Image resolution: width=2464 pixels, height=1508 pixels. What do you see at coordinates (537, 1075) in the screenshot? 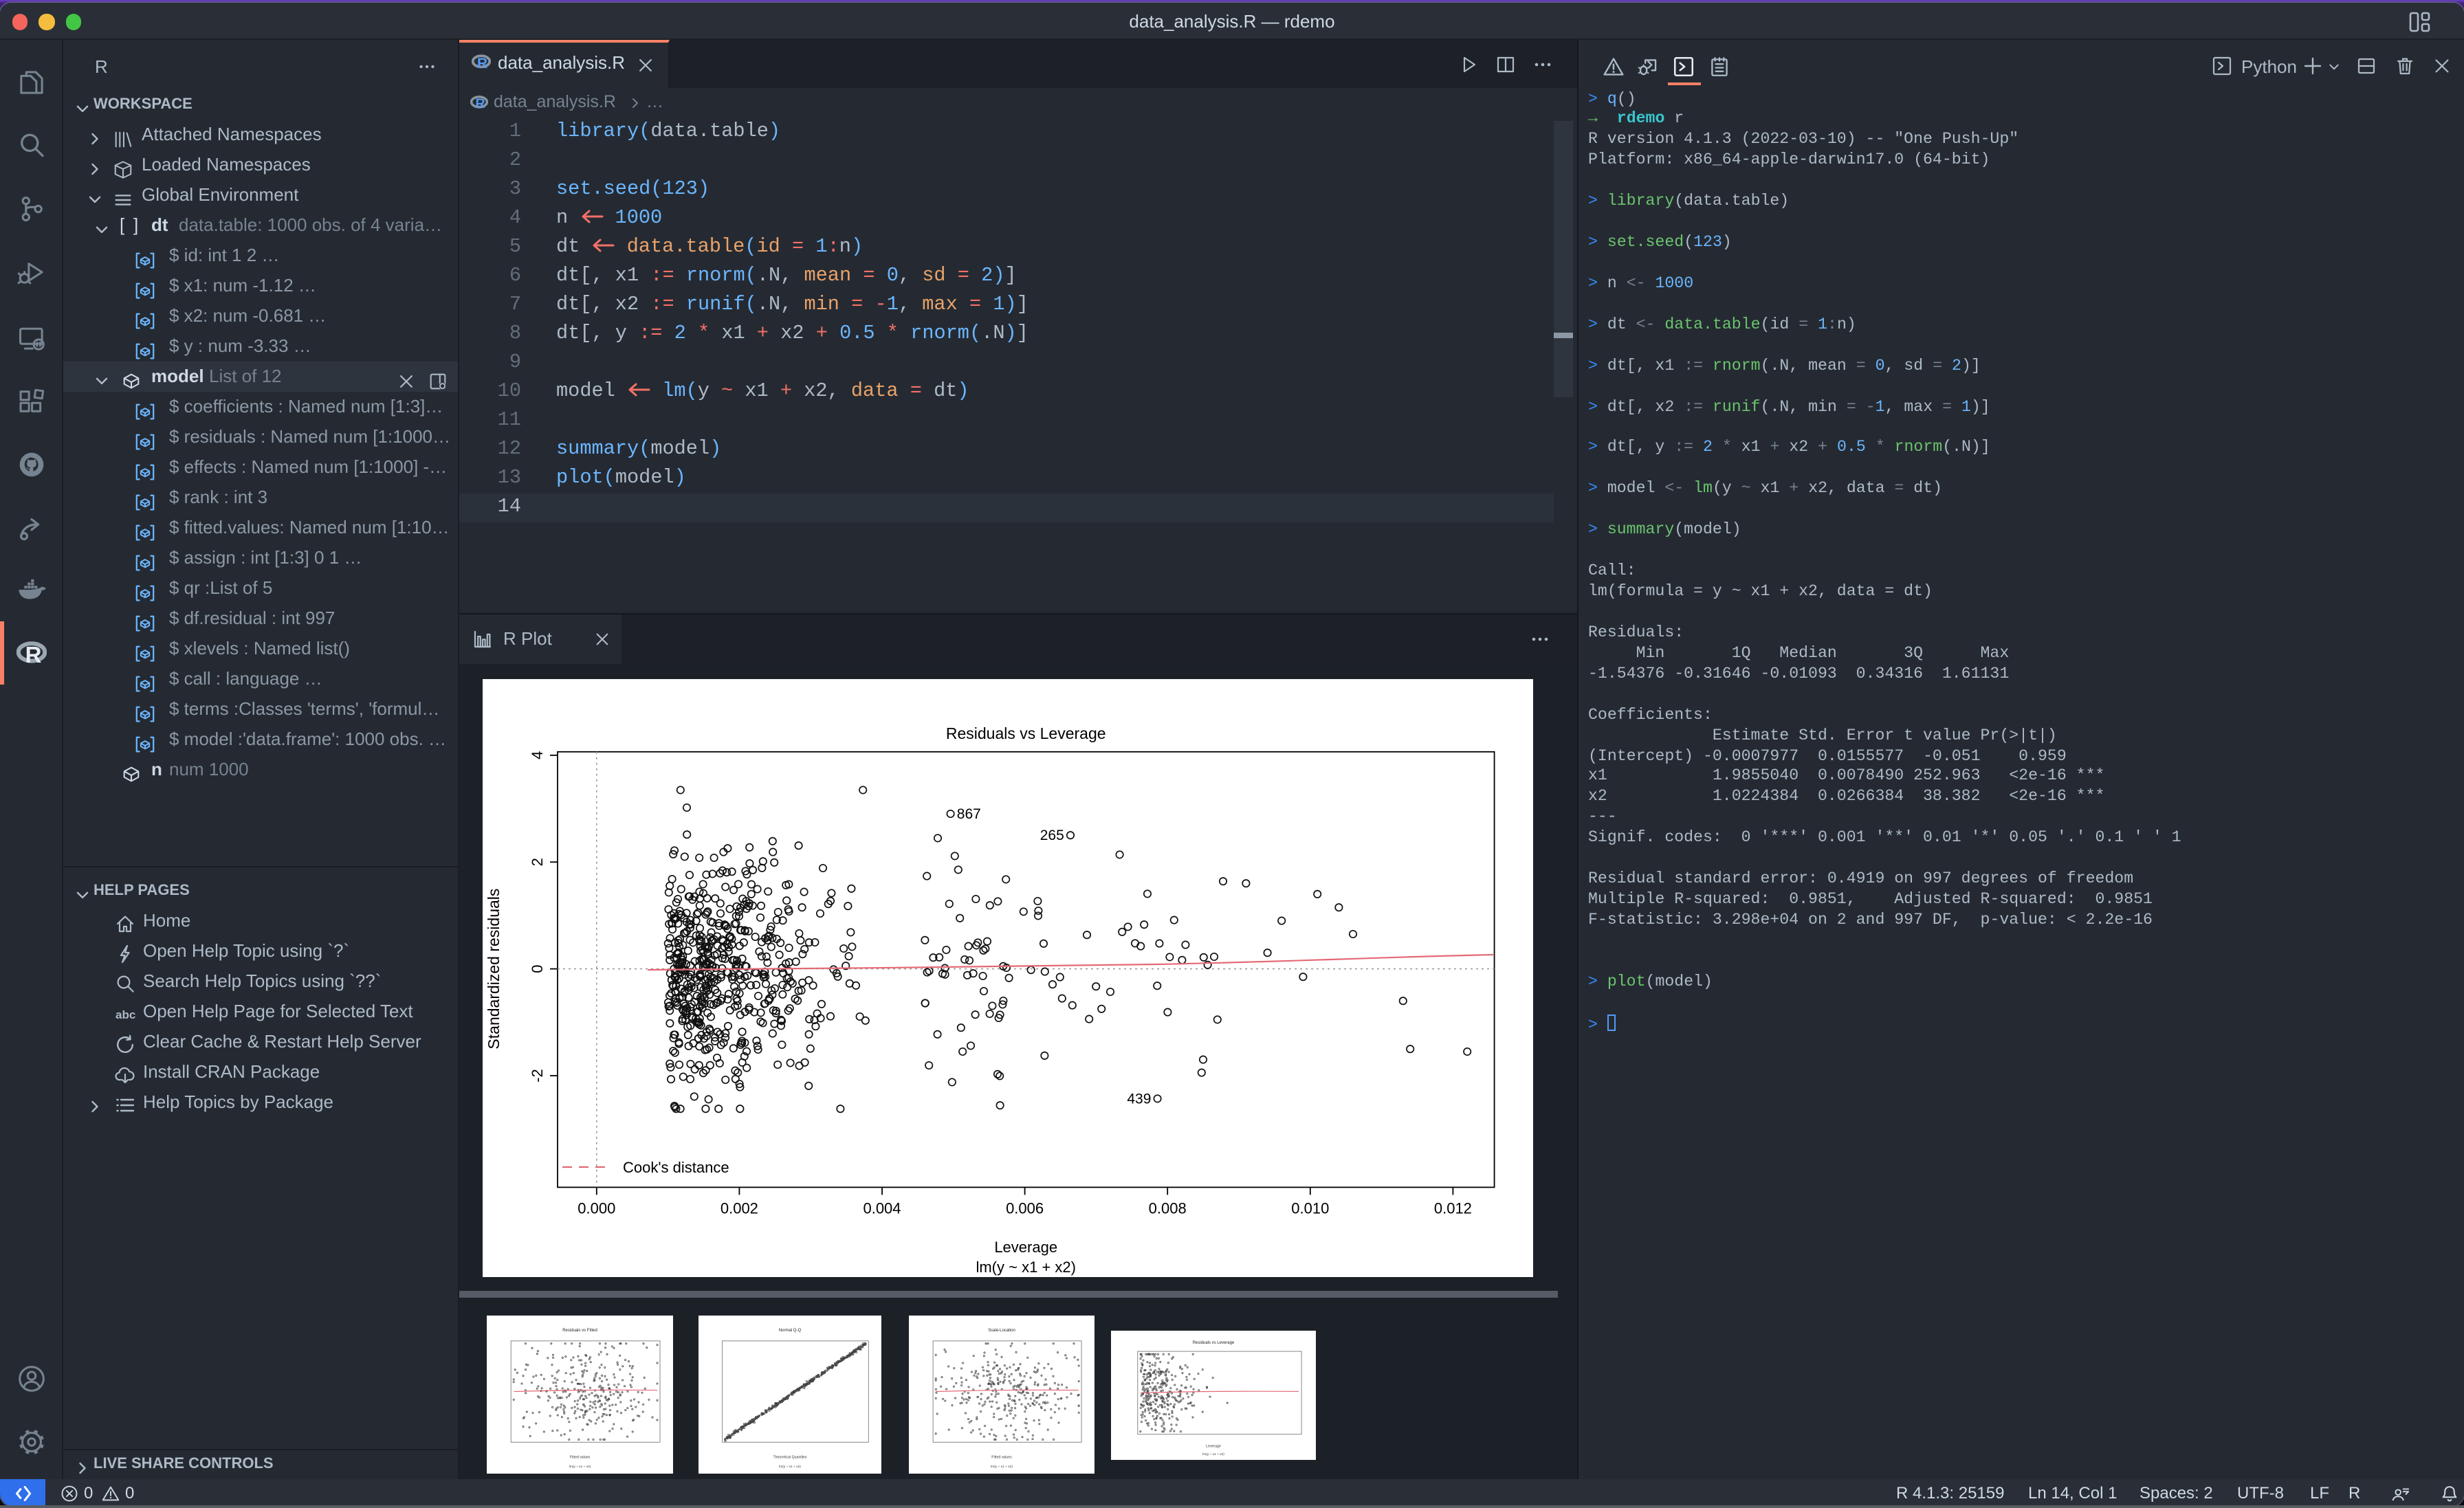
I see `svg-text: -2` at bounding box center [537, 1075].